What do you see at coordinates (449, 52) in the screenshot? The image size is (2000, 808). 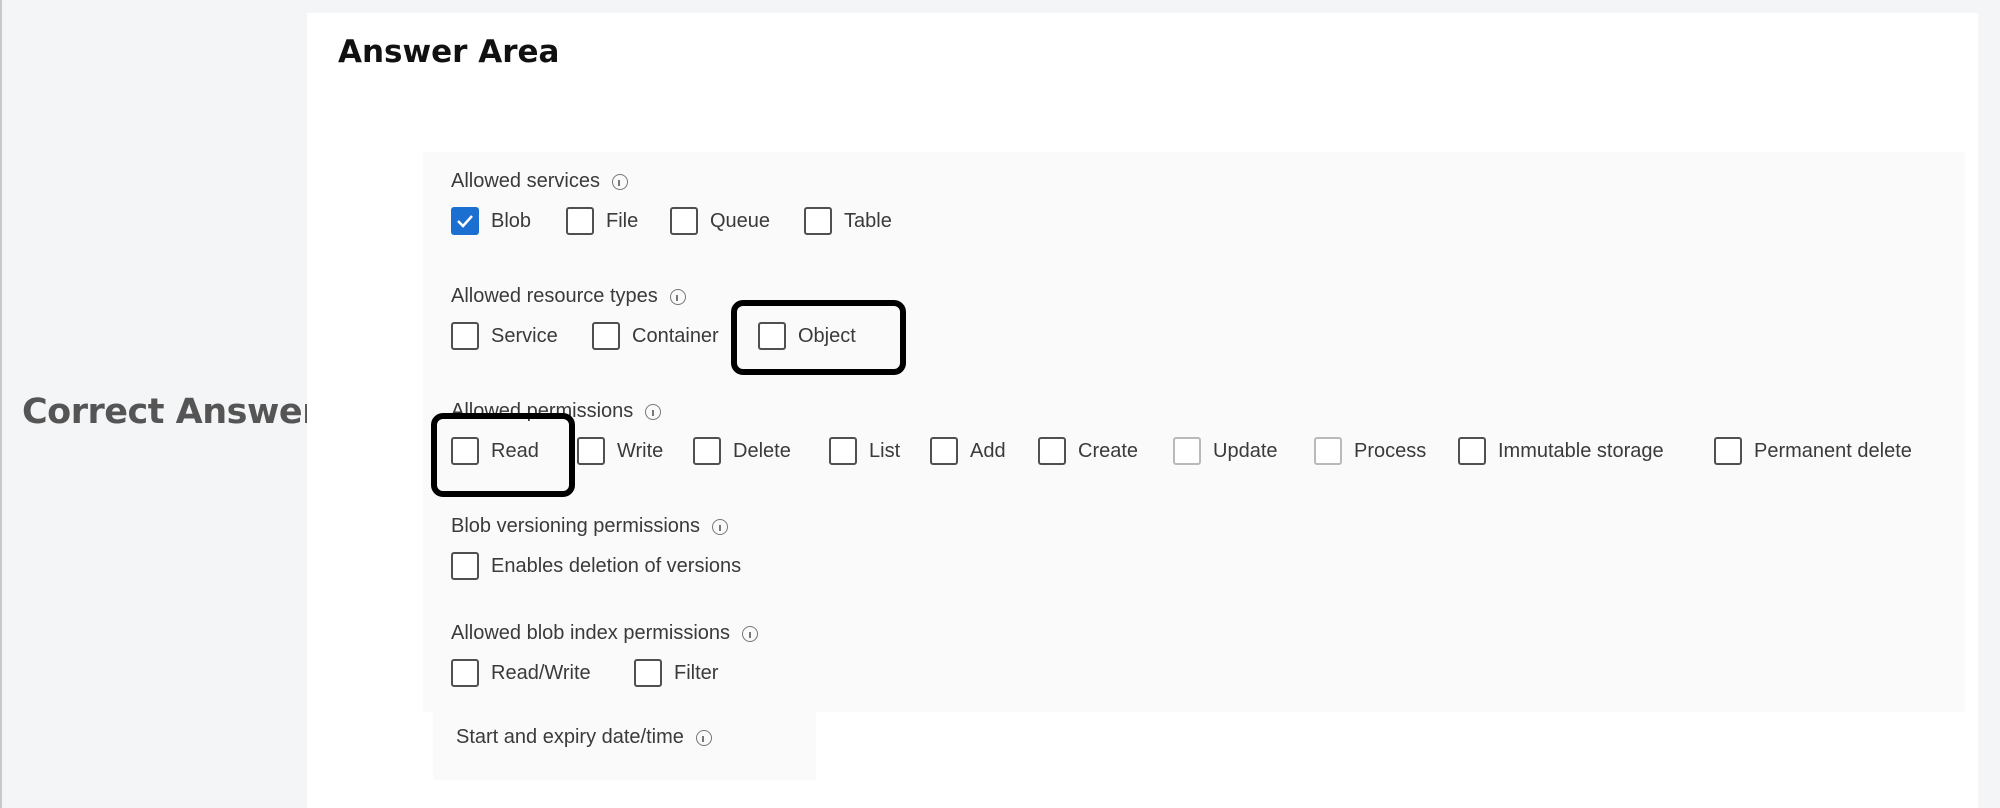 I see `answer-area-title: Answer Area` at bounding box center [449, 52].